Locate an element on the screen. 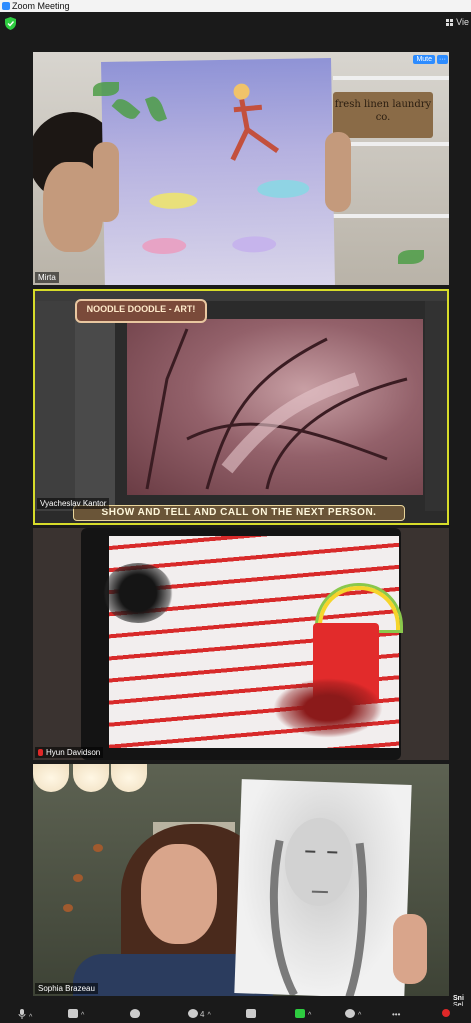  more-button: ••• is located at coordinates (396, 1014).